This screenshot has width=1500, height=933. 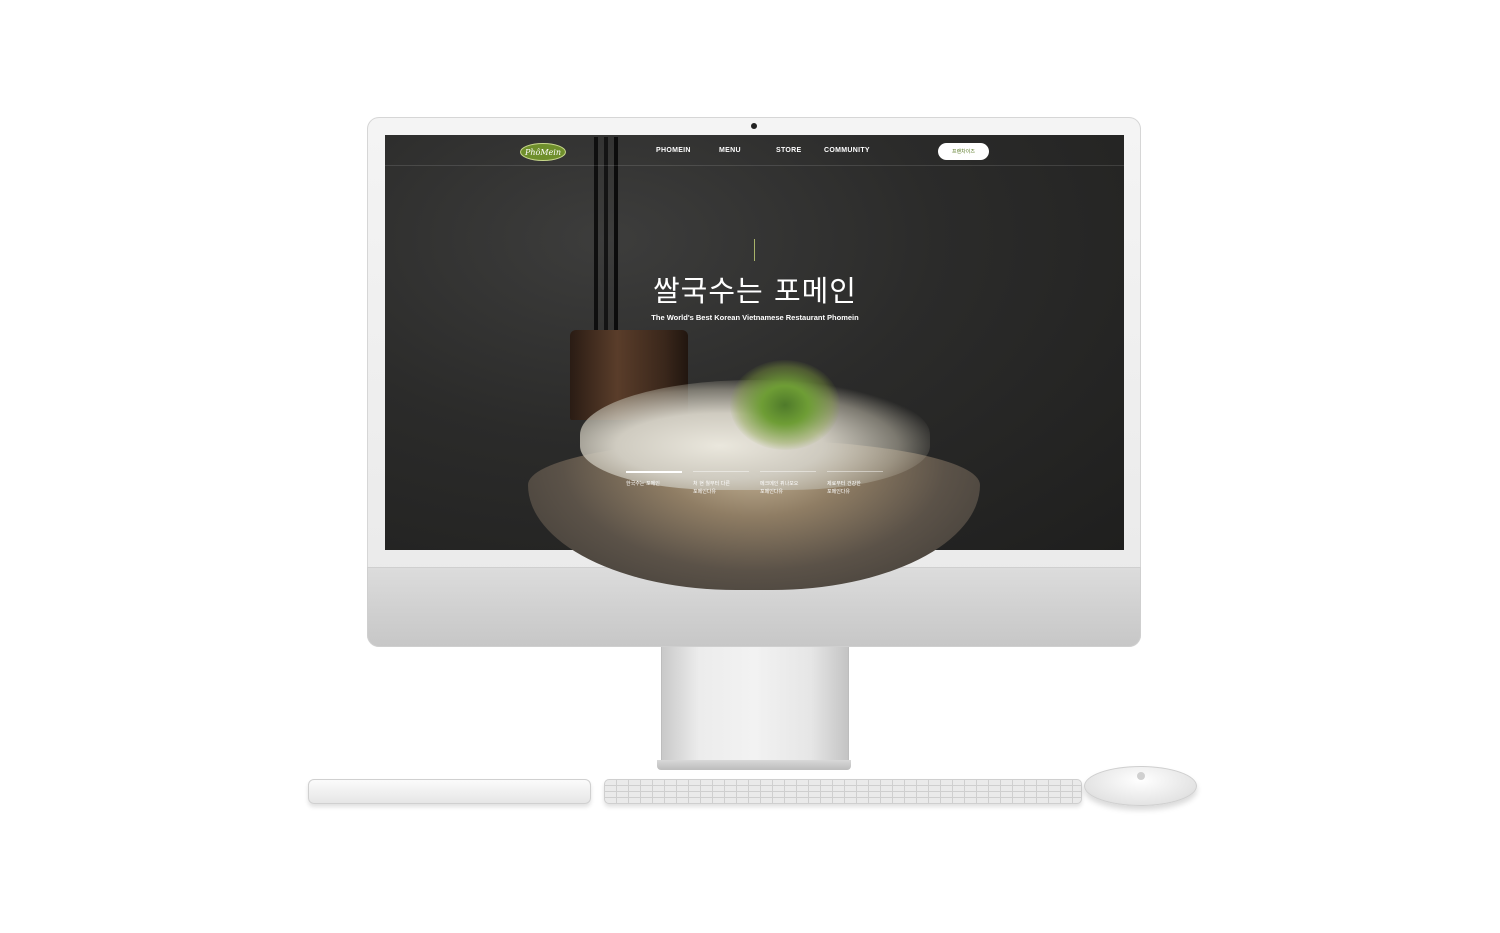 I want to click on keyboard, so click(x=843, y=791).